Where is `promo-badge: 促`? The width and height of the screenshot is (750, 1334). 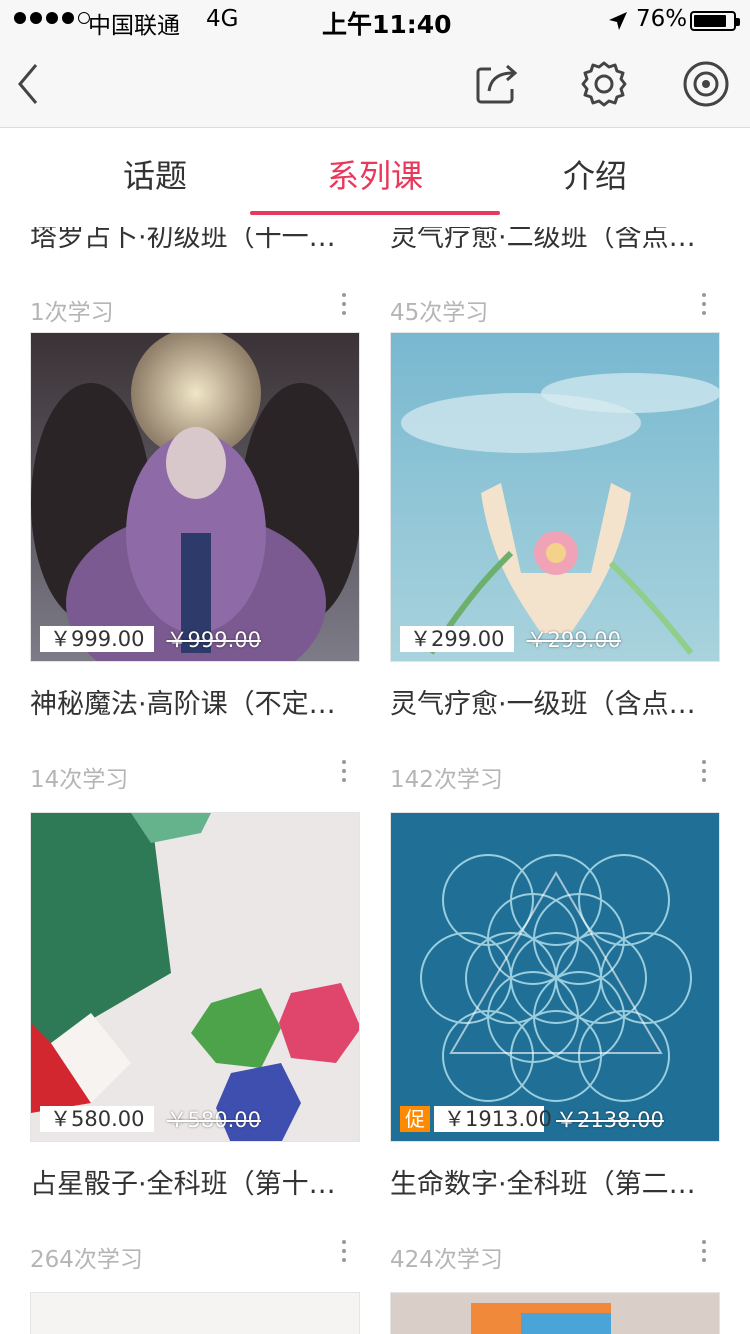 promo-badge: 促 is located at coordinates (415, 1119).